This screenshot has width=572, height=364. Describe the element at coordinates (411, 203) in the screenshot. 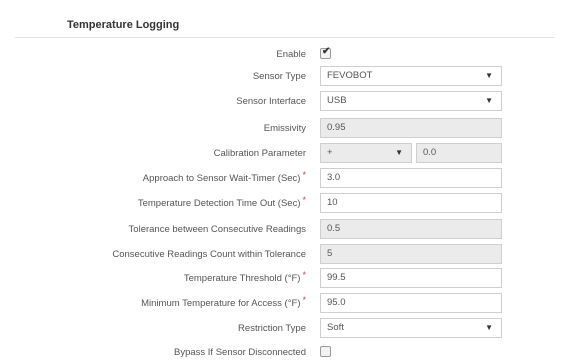

I see `detection-timeout-input: 10` at that location.